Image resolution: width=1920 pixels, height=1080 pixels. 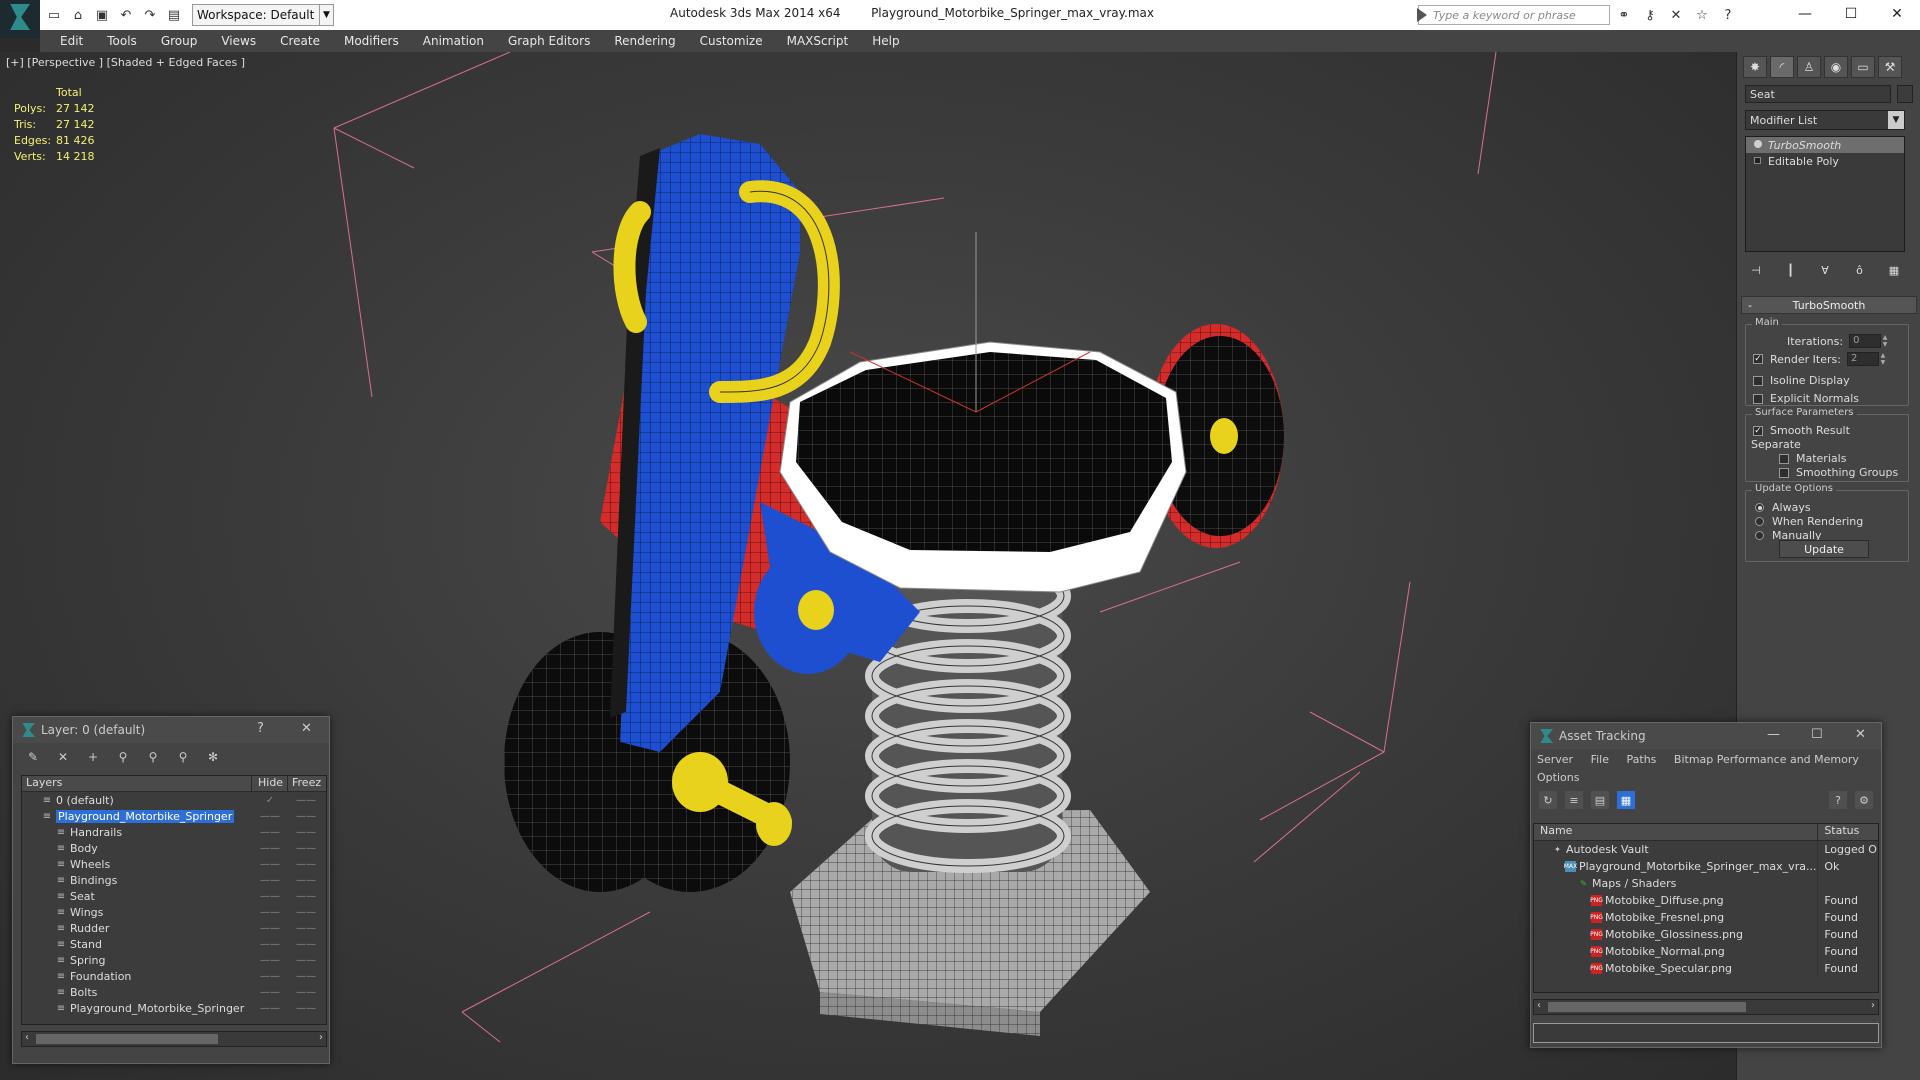 What do you see at coordinates (263, 15) in the screenshot?
I see `workspace-select: Workspace: Default ▼` at bounding box center [263, 15].